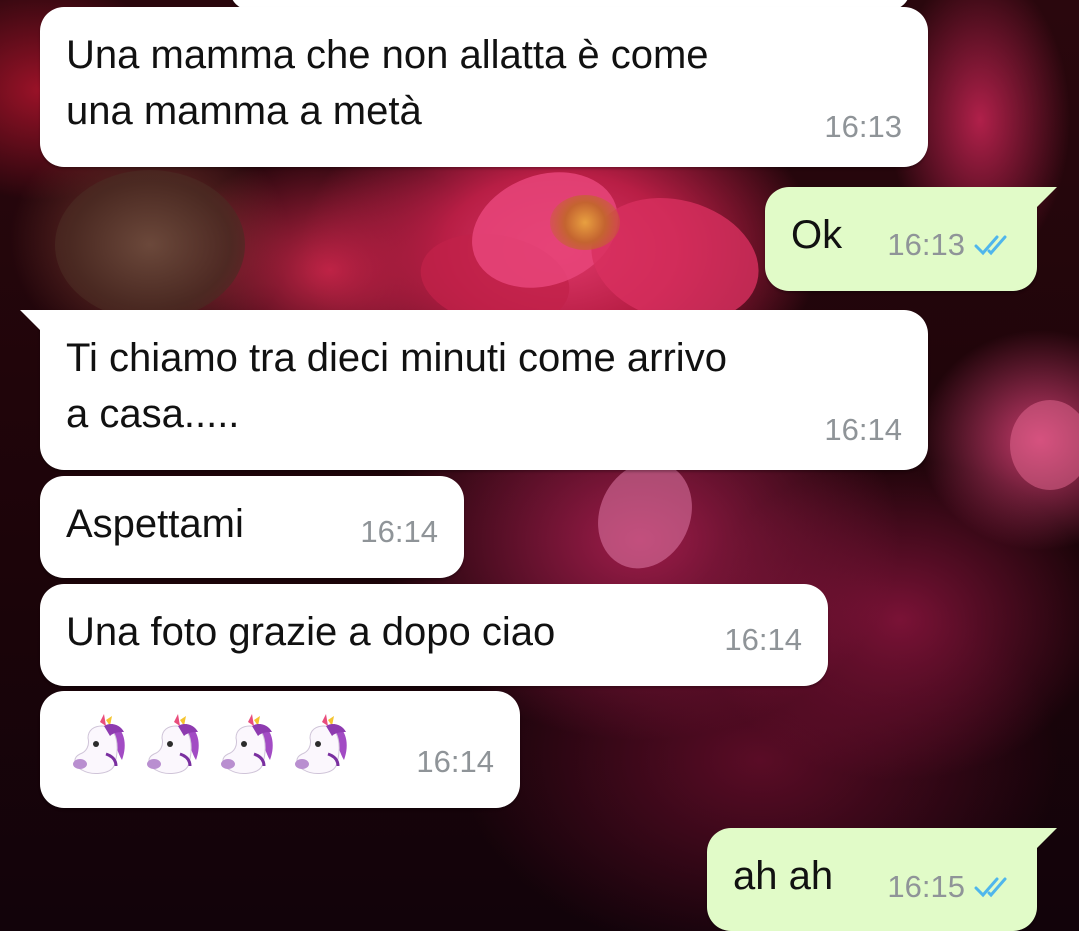 The image size is (1079, 931). I want to click on message-bubble: 16:14, so click(280, 749).